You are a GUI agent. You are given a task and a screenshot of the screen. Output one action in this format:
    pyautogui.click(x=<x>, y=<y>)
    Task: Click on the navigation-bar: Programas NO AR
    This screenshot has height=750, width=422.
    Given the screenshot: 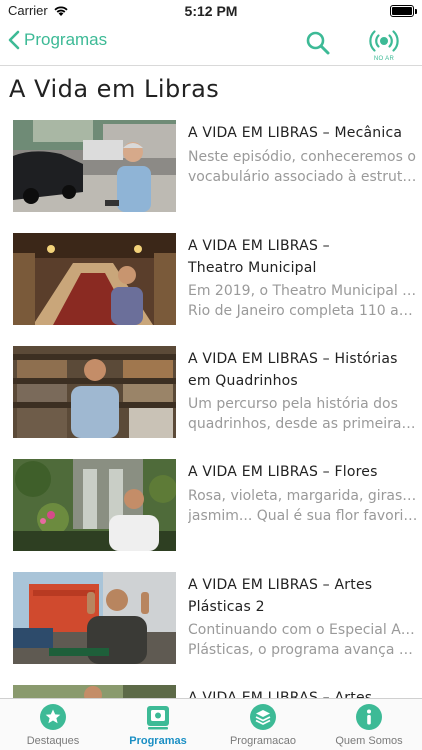 What is the action you would take?
    pyautogui.click(x=211, y=45)
    